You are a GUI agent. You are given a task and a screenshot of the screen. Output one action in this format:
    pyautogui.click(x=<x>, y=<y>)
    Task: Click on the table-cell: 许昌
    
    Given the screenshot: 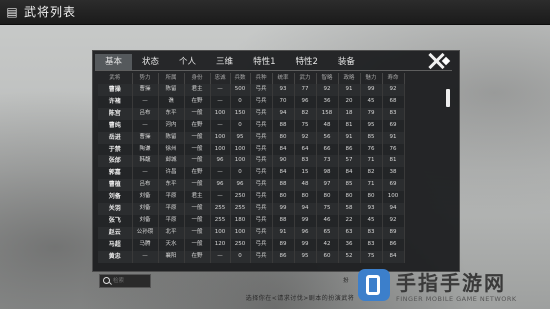 What is the action you would take?
    pyautogui.click(x=171, y=173)
    